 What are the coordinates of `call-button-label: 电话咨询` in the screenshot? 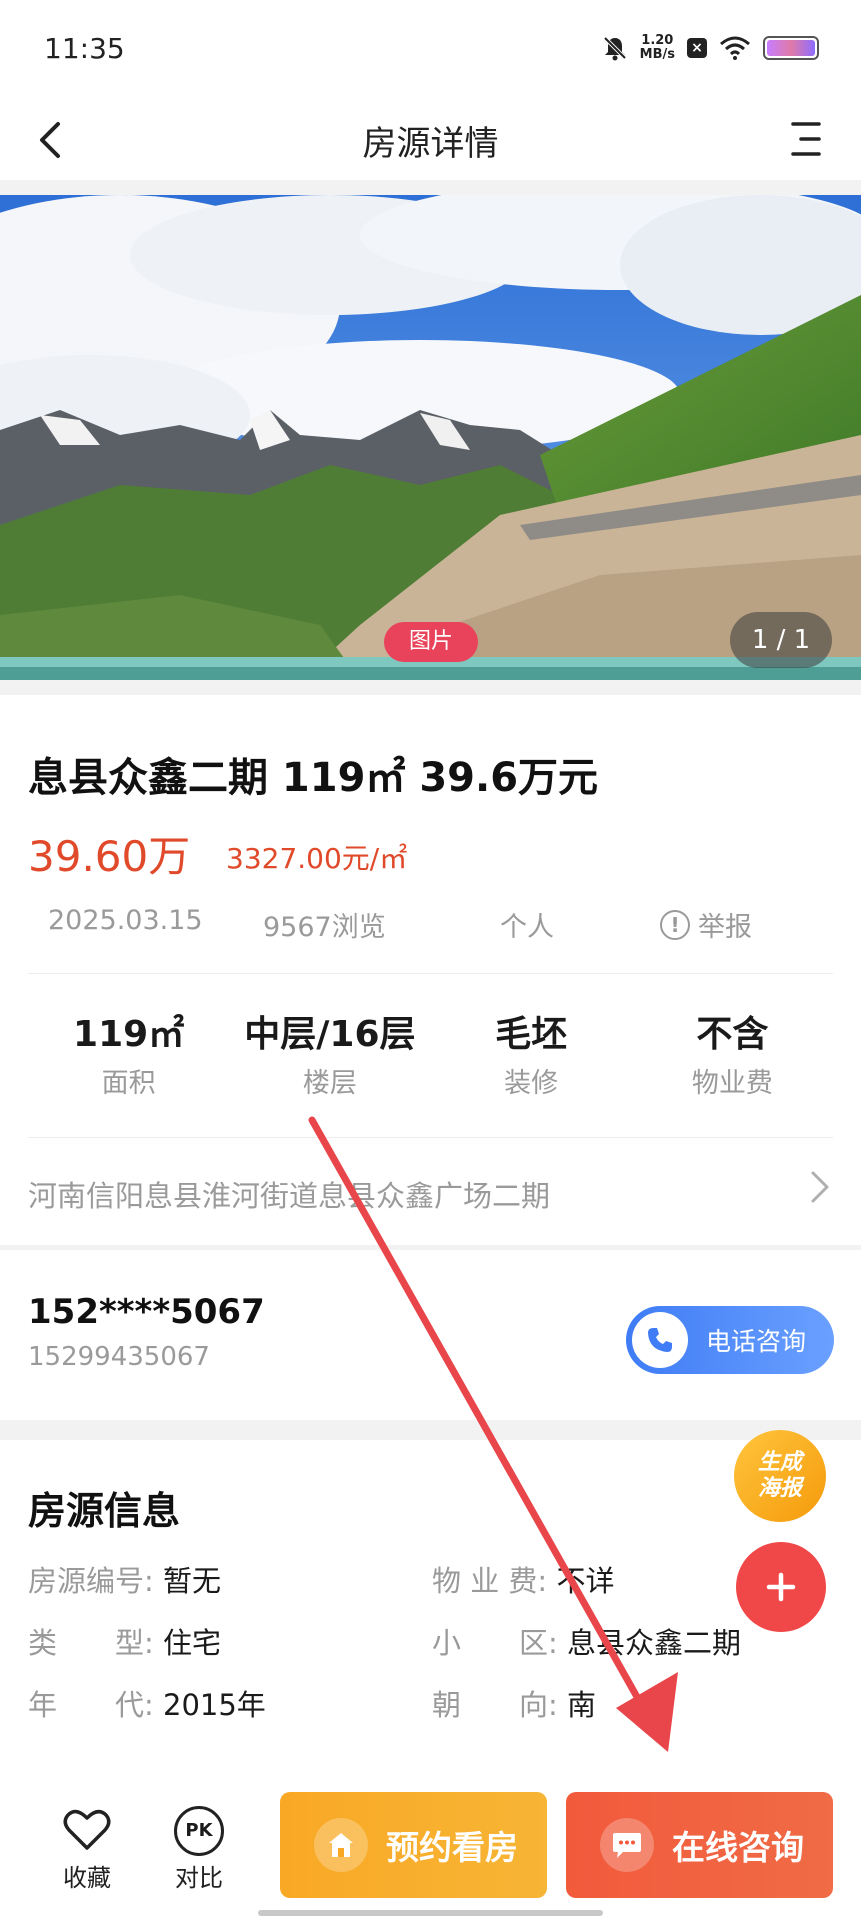 It's located at (756, 1341).